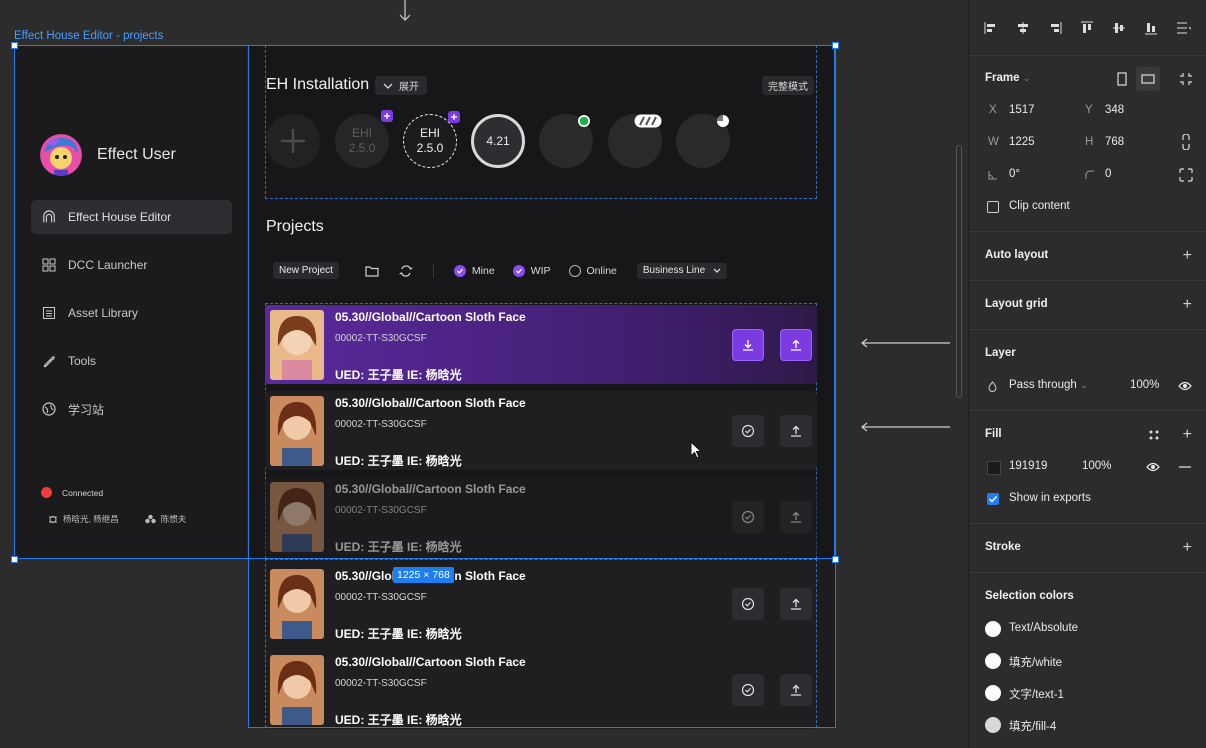  I want to click on upload-icon, so click(796, 517).